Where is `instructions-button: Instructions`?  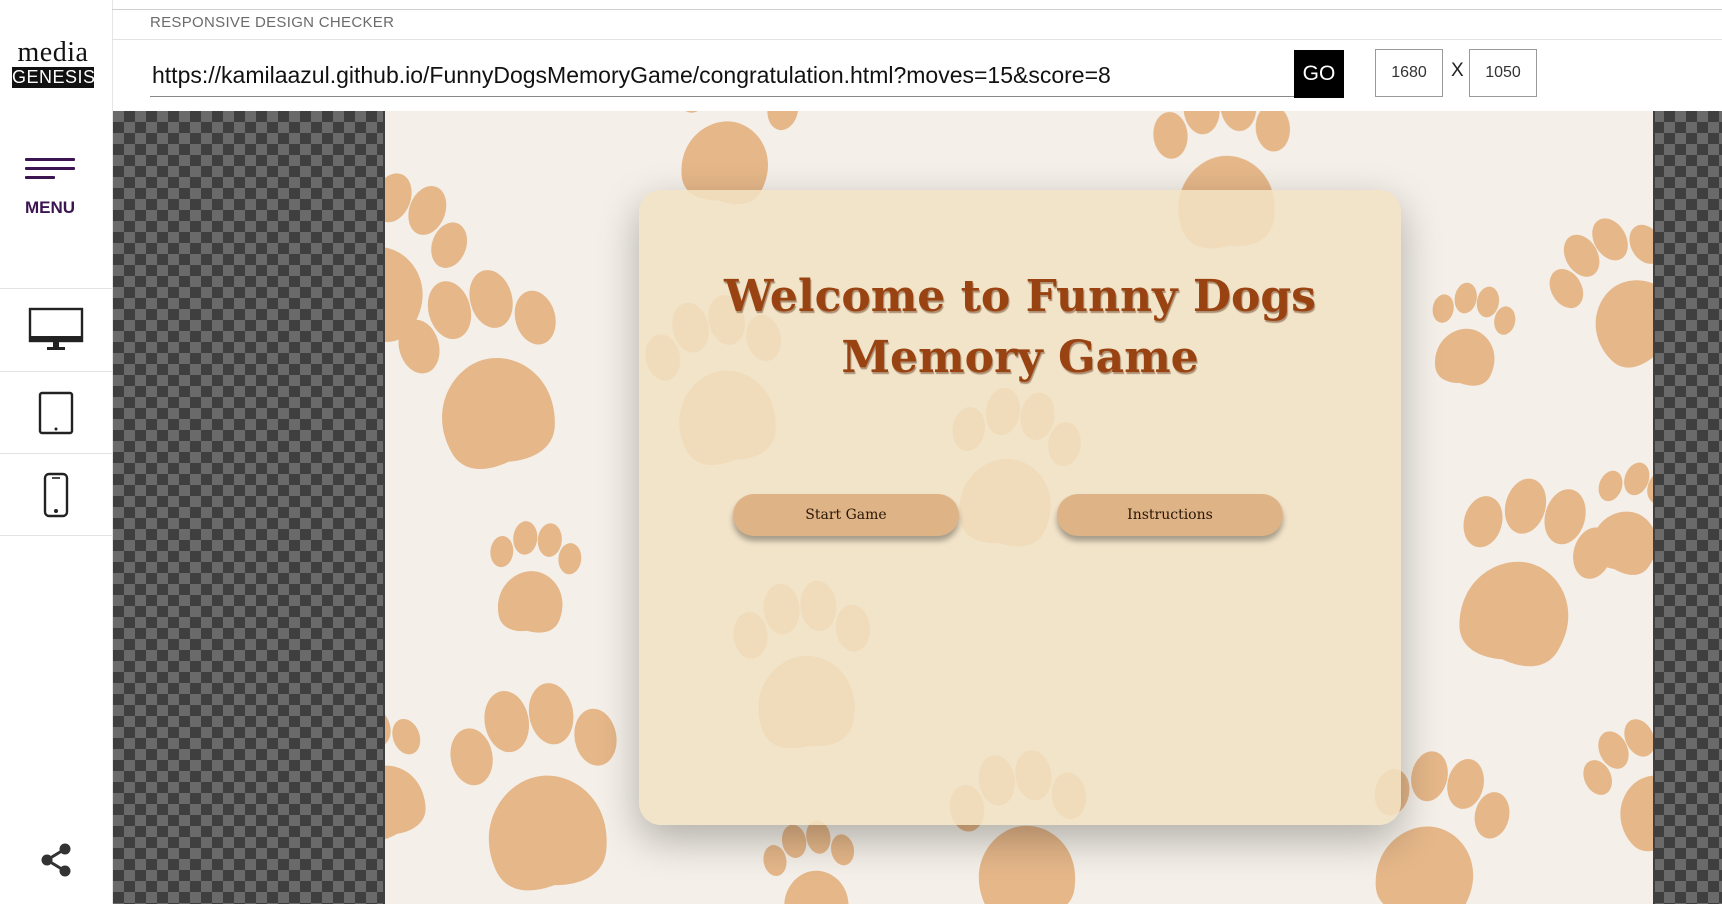 instructions-button: Instructions is located at coordinates (1170, 515).